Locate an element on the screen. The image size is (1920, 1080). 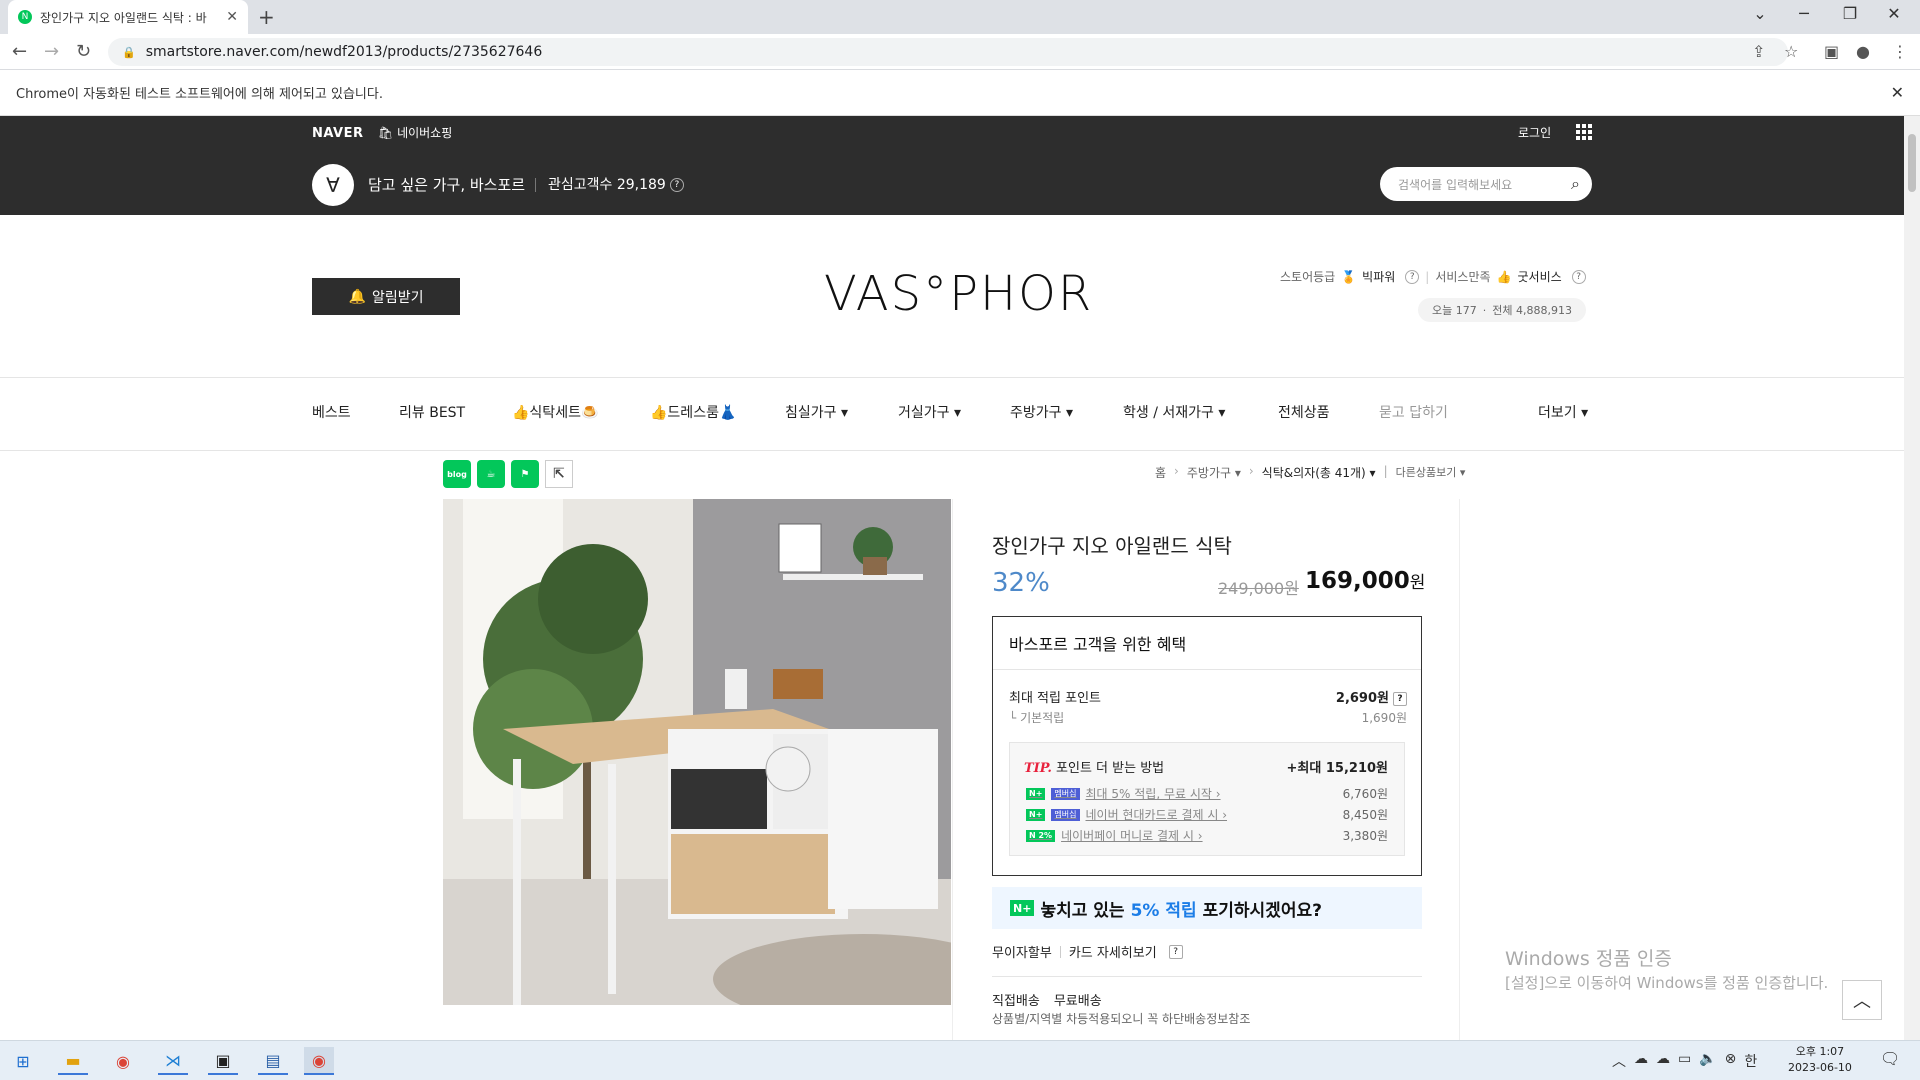
service-help-icon: ? is located at coordinates (1578, 276).